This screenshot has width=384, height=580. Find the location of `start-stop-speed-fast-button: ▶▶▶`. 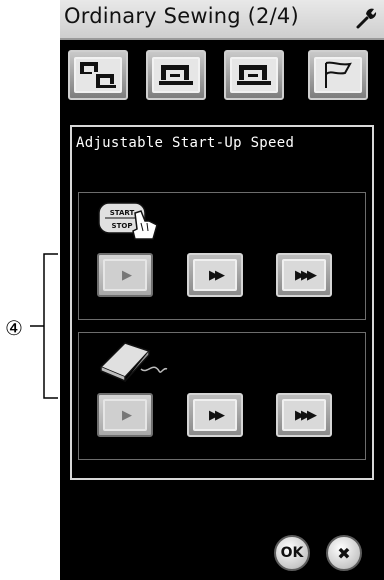

start-stop-speed-fast-button: ▶▶▶ is located at coordinates (304, 275).